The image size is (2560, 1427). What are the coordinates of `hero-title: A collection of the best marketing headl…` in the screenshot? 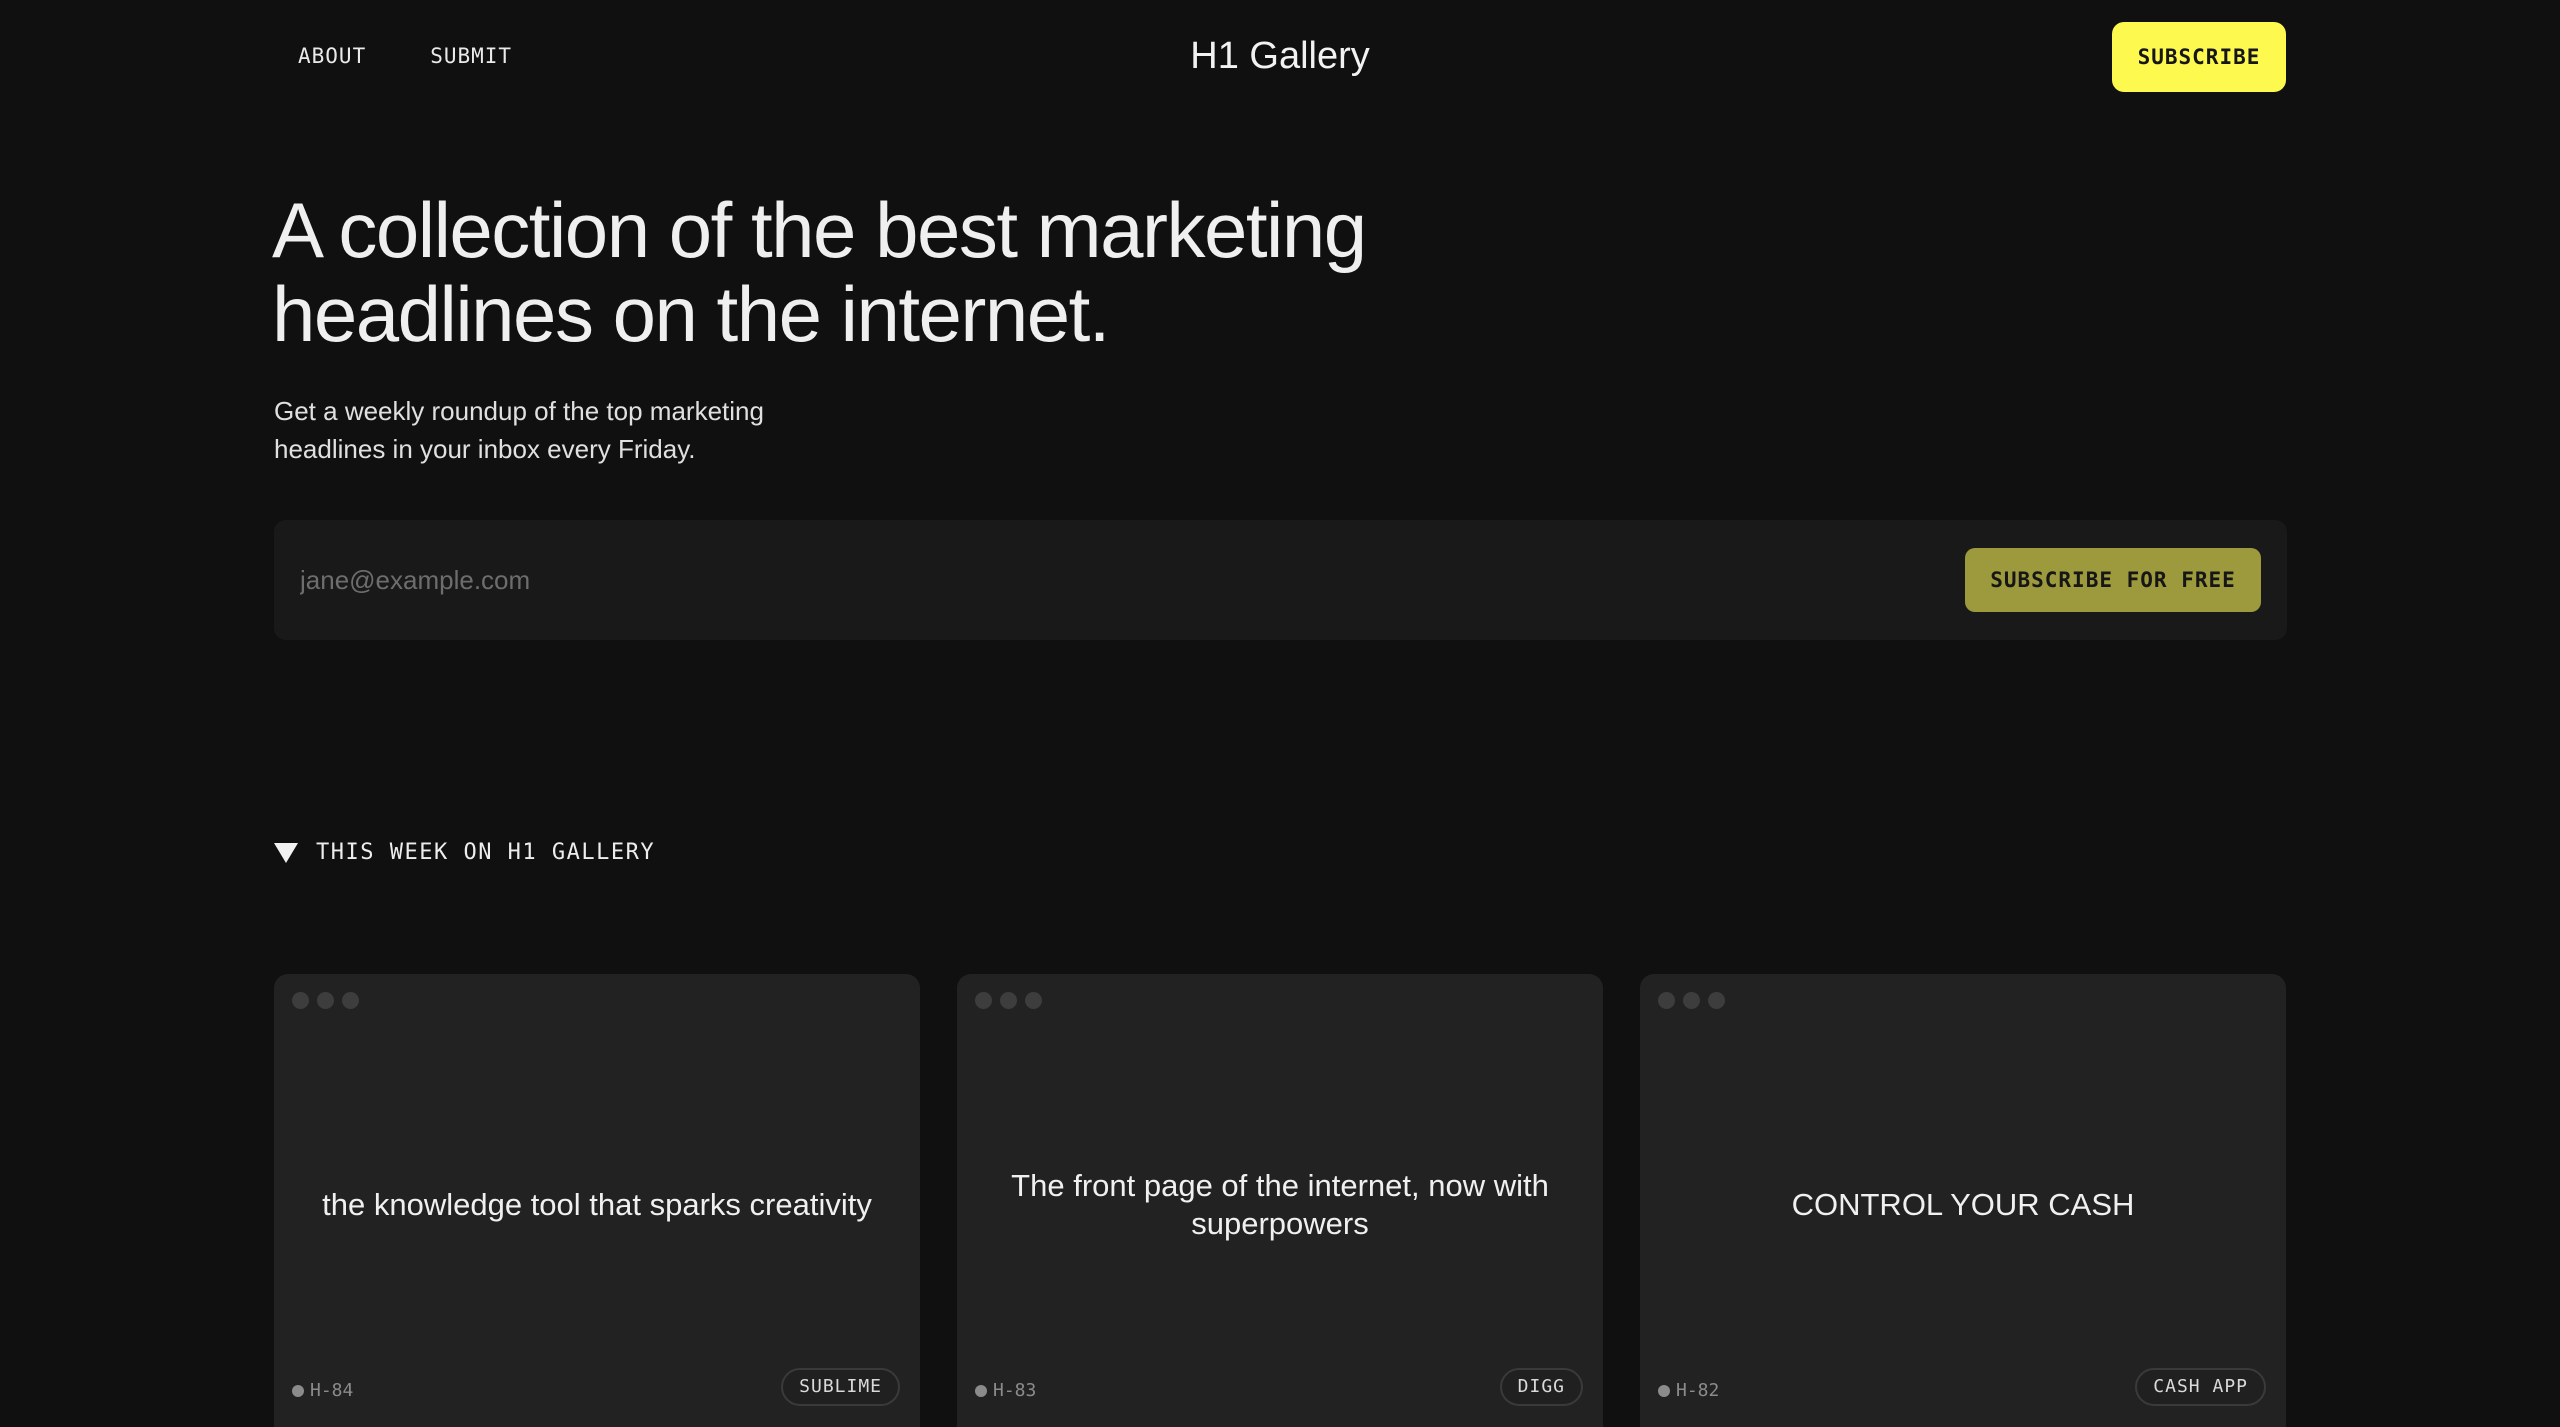 It's located at (819, 272).